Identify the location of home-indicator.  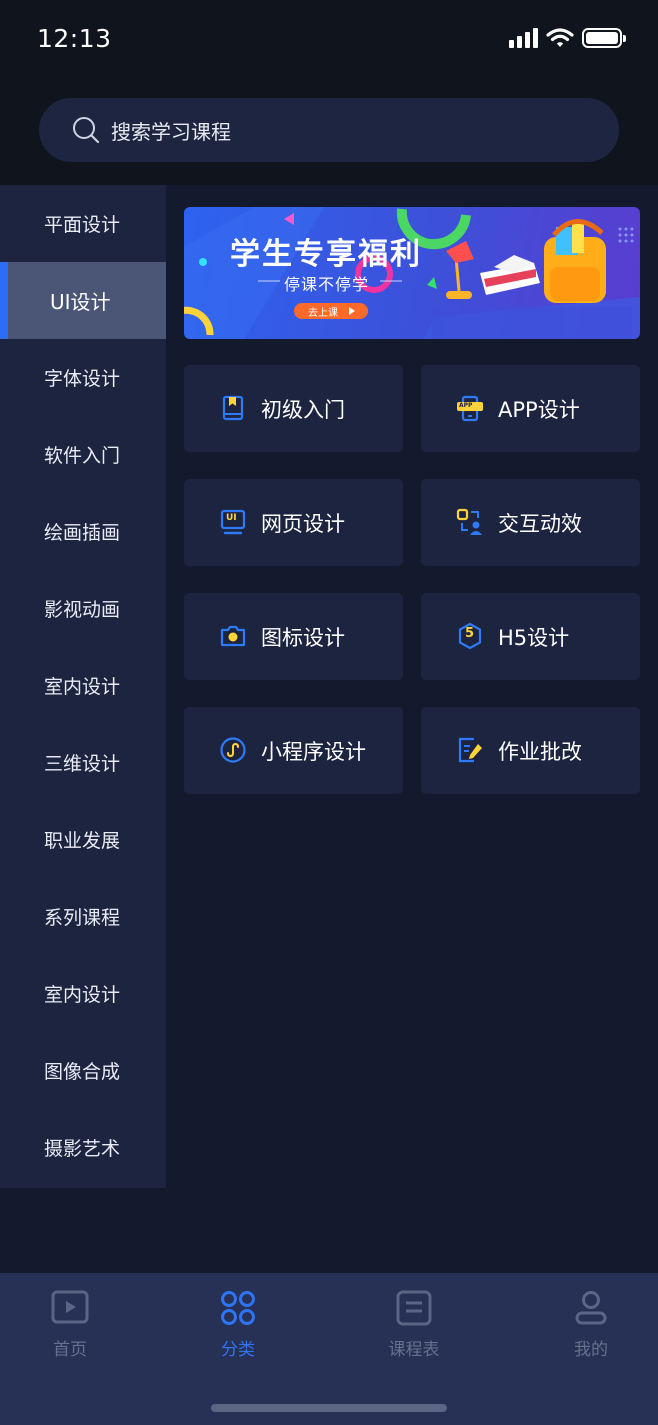
(329, 1408).